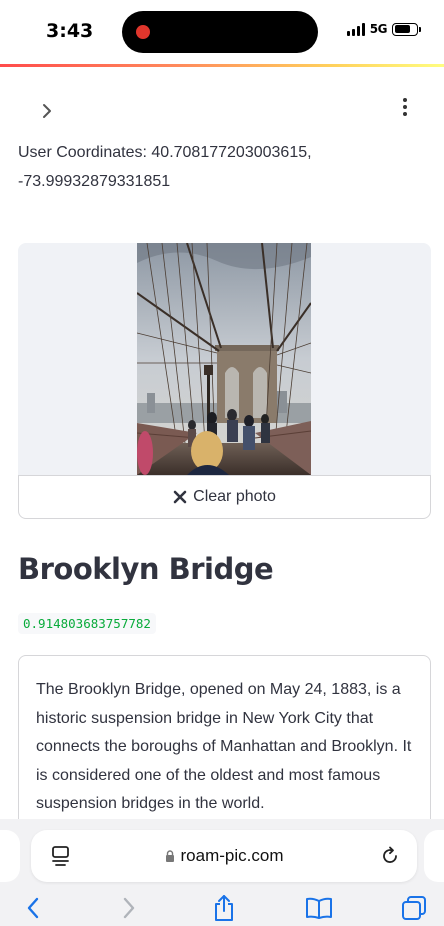  I want to click on url-display: roam-pic.com, so click(224, 856).